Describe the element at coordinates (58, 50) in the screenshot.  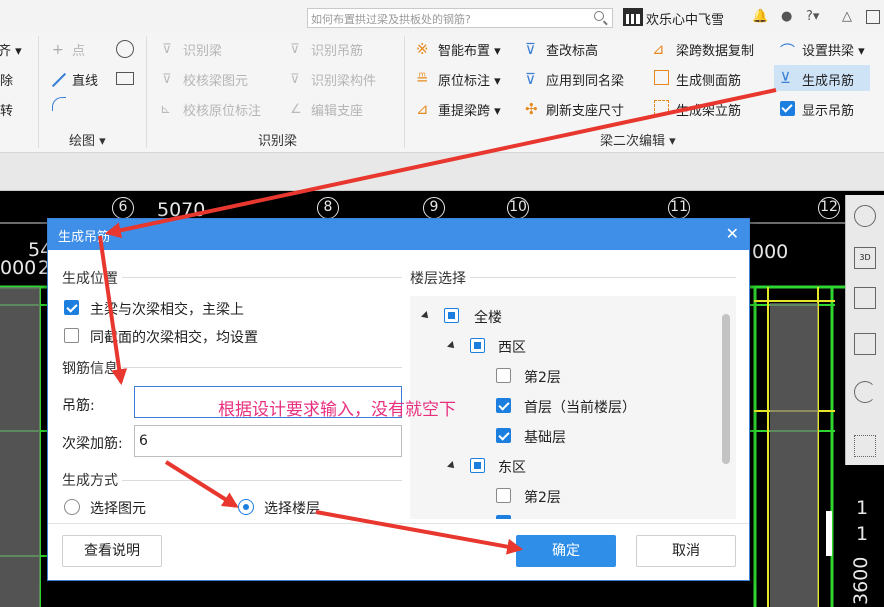
I see `point-icon: +` at that location.